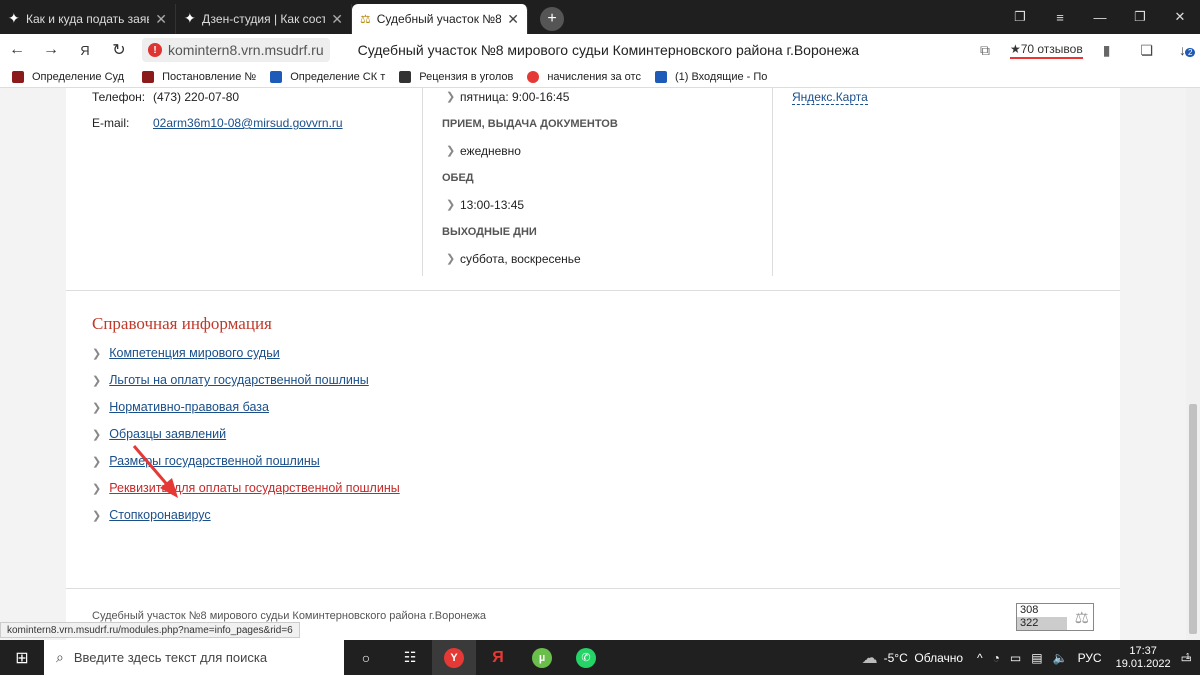 This screenshot has height=675, width=1200. Describe the element at coordinates (214, 461) in the screenshot. I see `link-fee-amounts: Размеры государственной пошлины` at that location.